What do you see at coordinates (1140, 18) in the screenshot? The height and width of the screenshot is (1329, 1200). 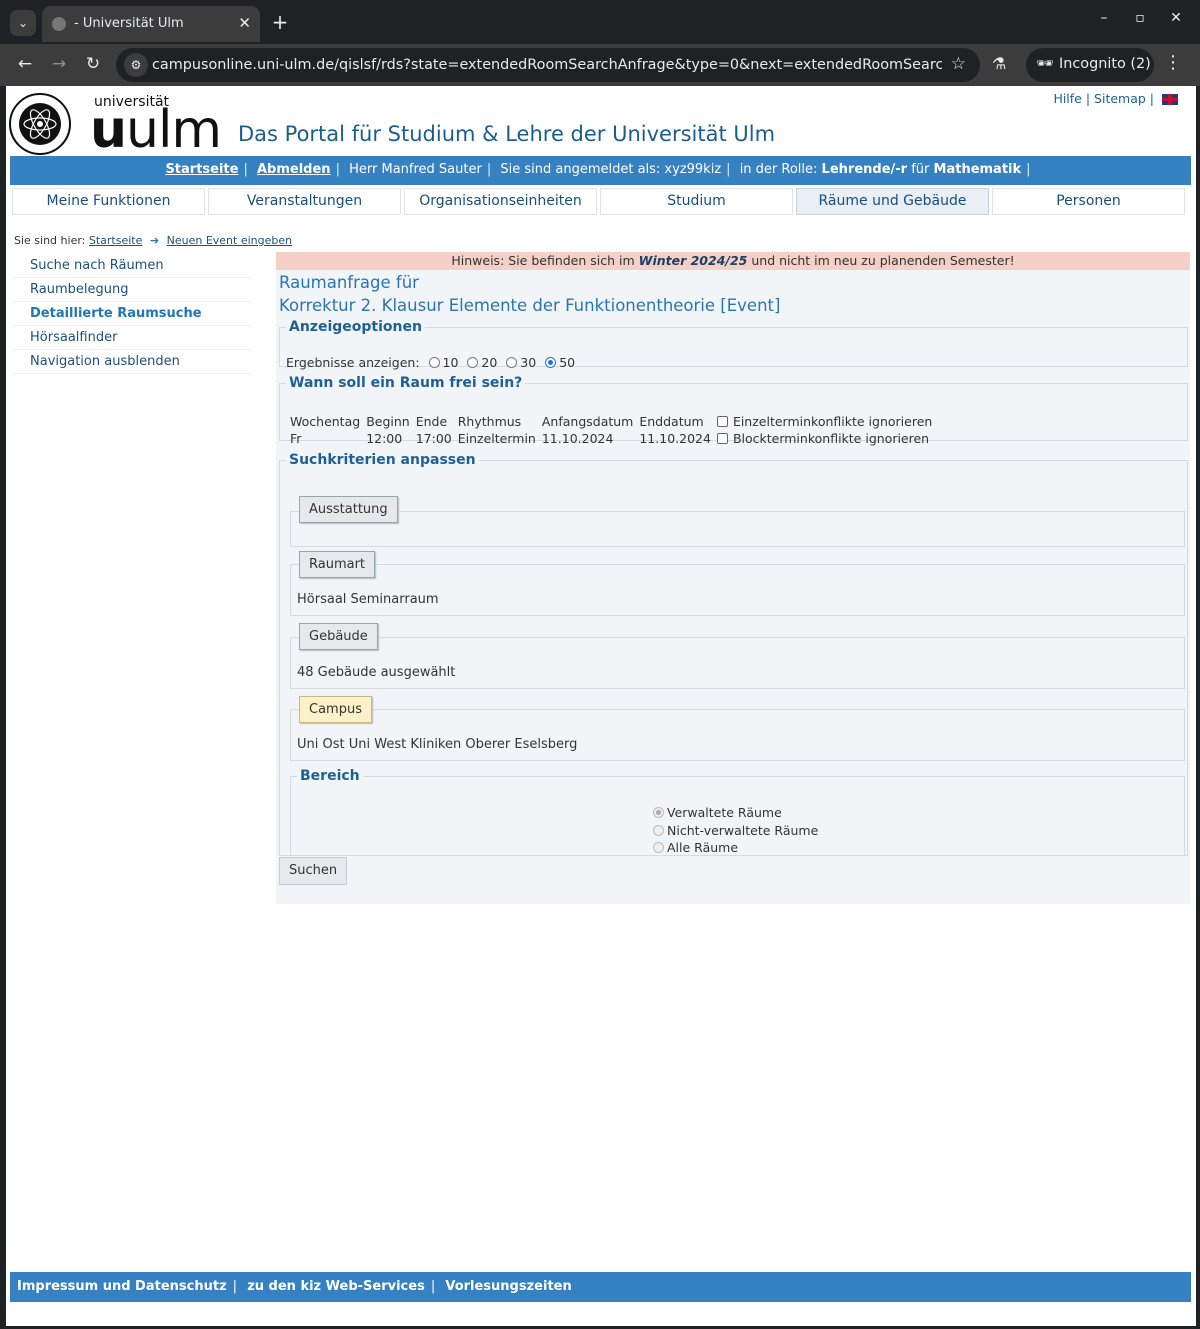 I see `maximize-icon: ▫` at bounding box center [1140, 18].